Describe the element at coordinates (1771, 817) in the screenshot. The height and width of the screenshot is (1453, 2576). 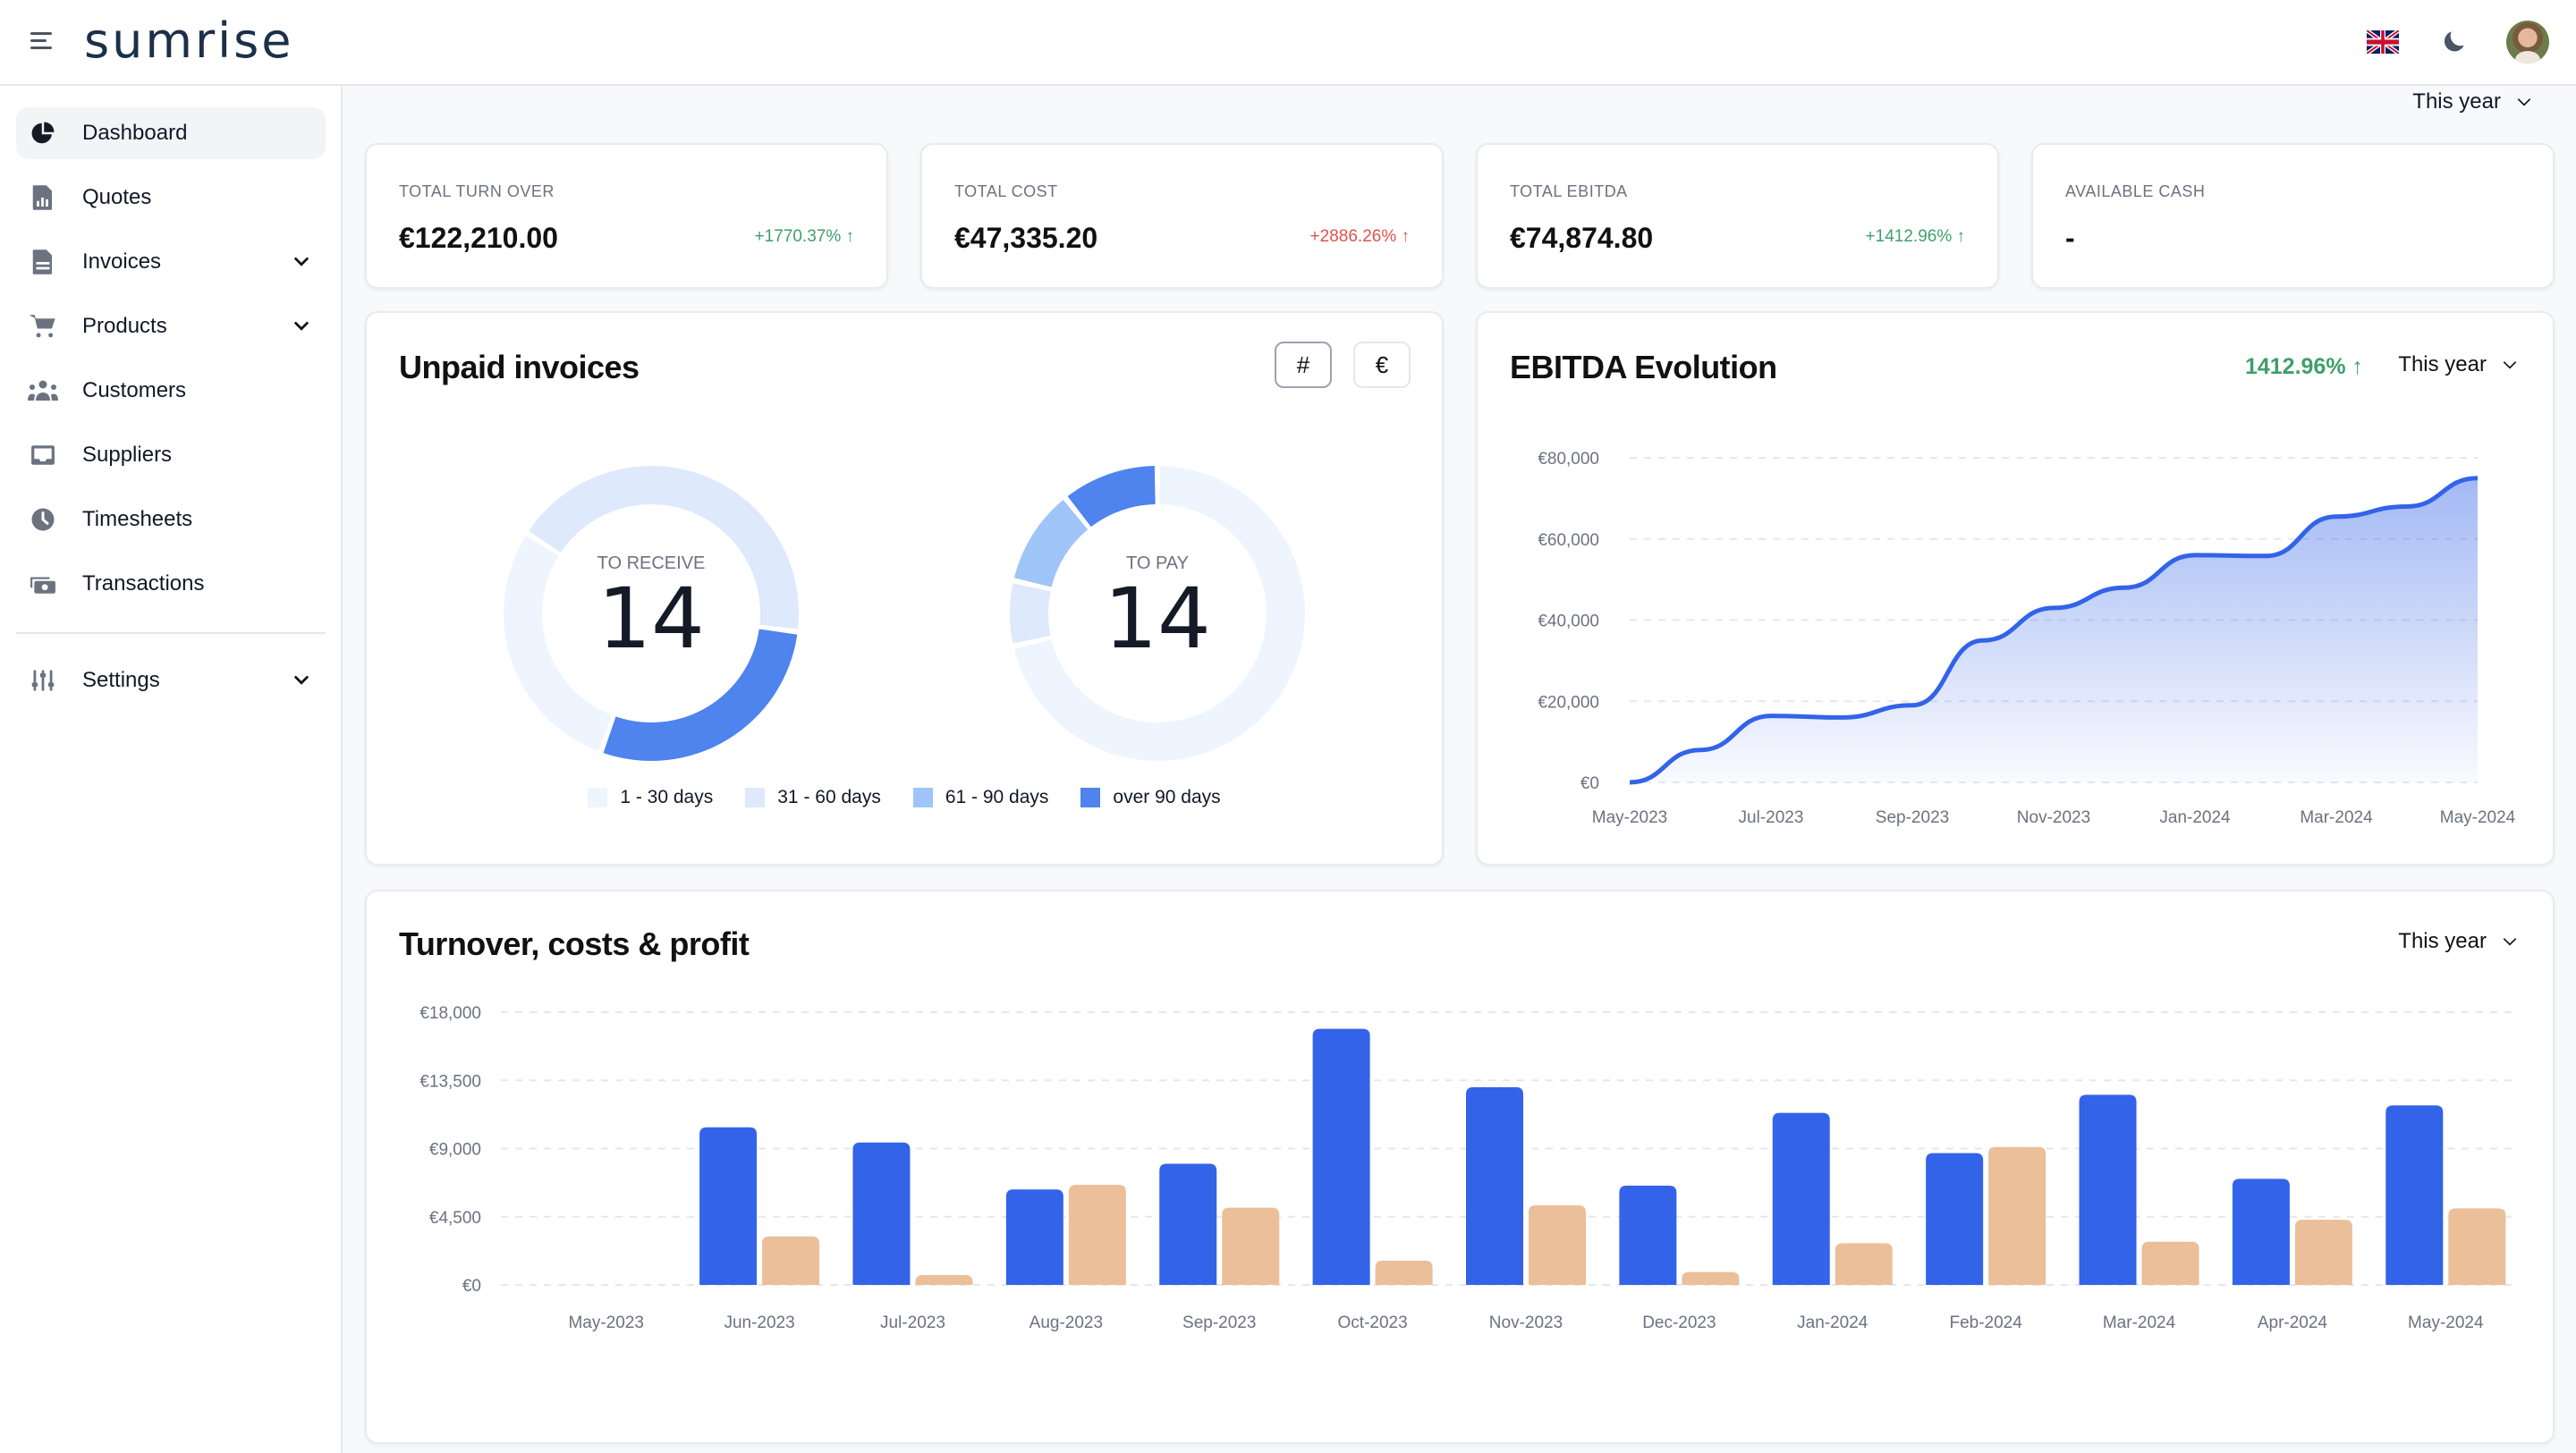
I see `x-tick-label: Jul-2023` at that location.